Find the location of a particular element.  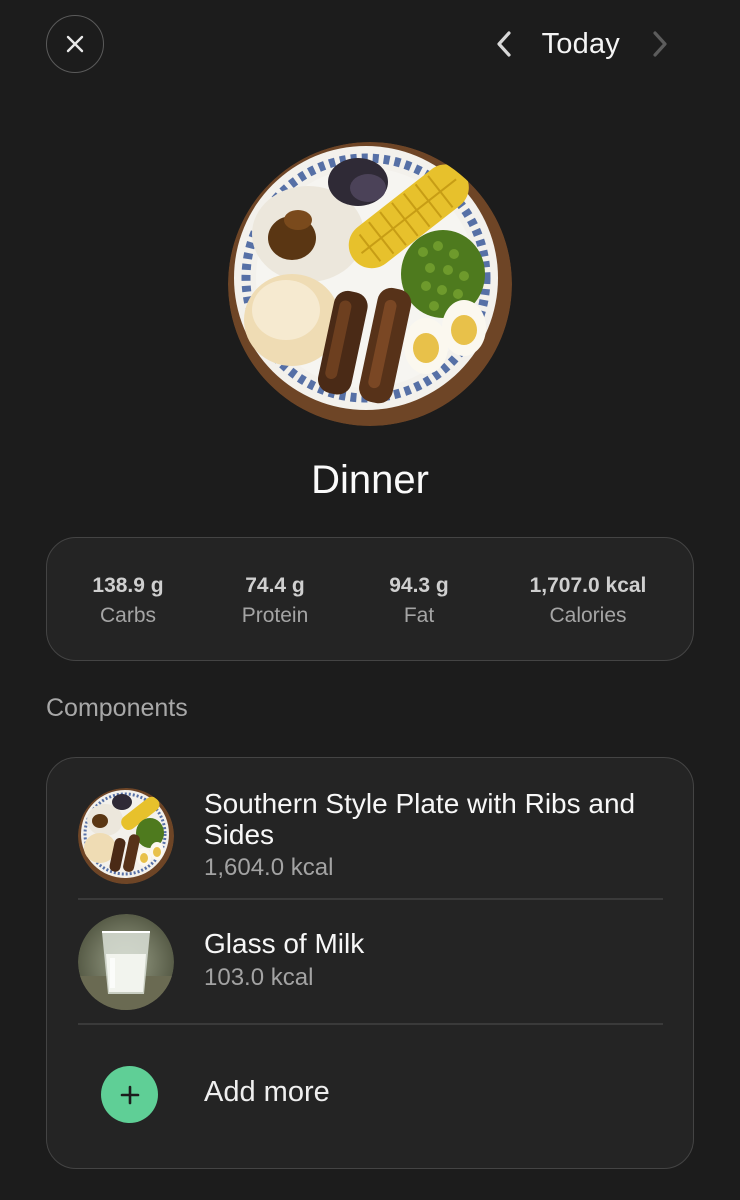

plus-icon is located at coordinates (129, 1094).